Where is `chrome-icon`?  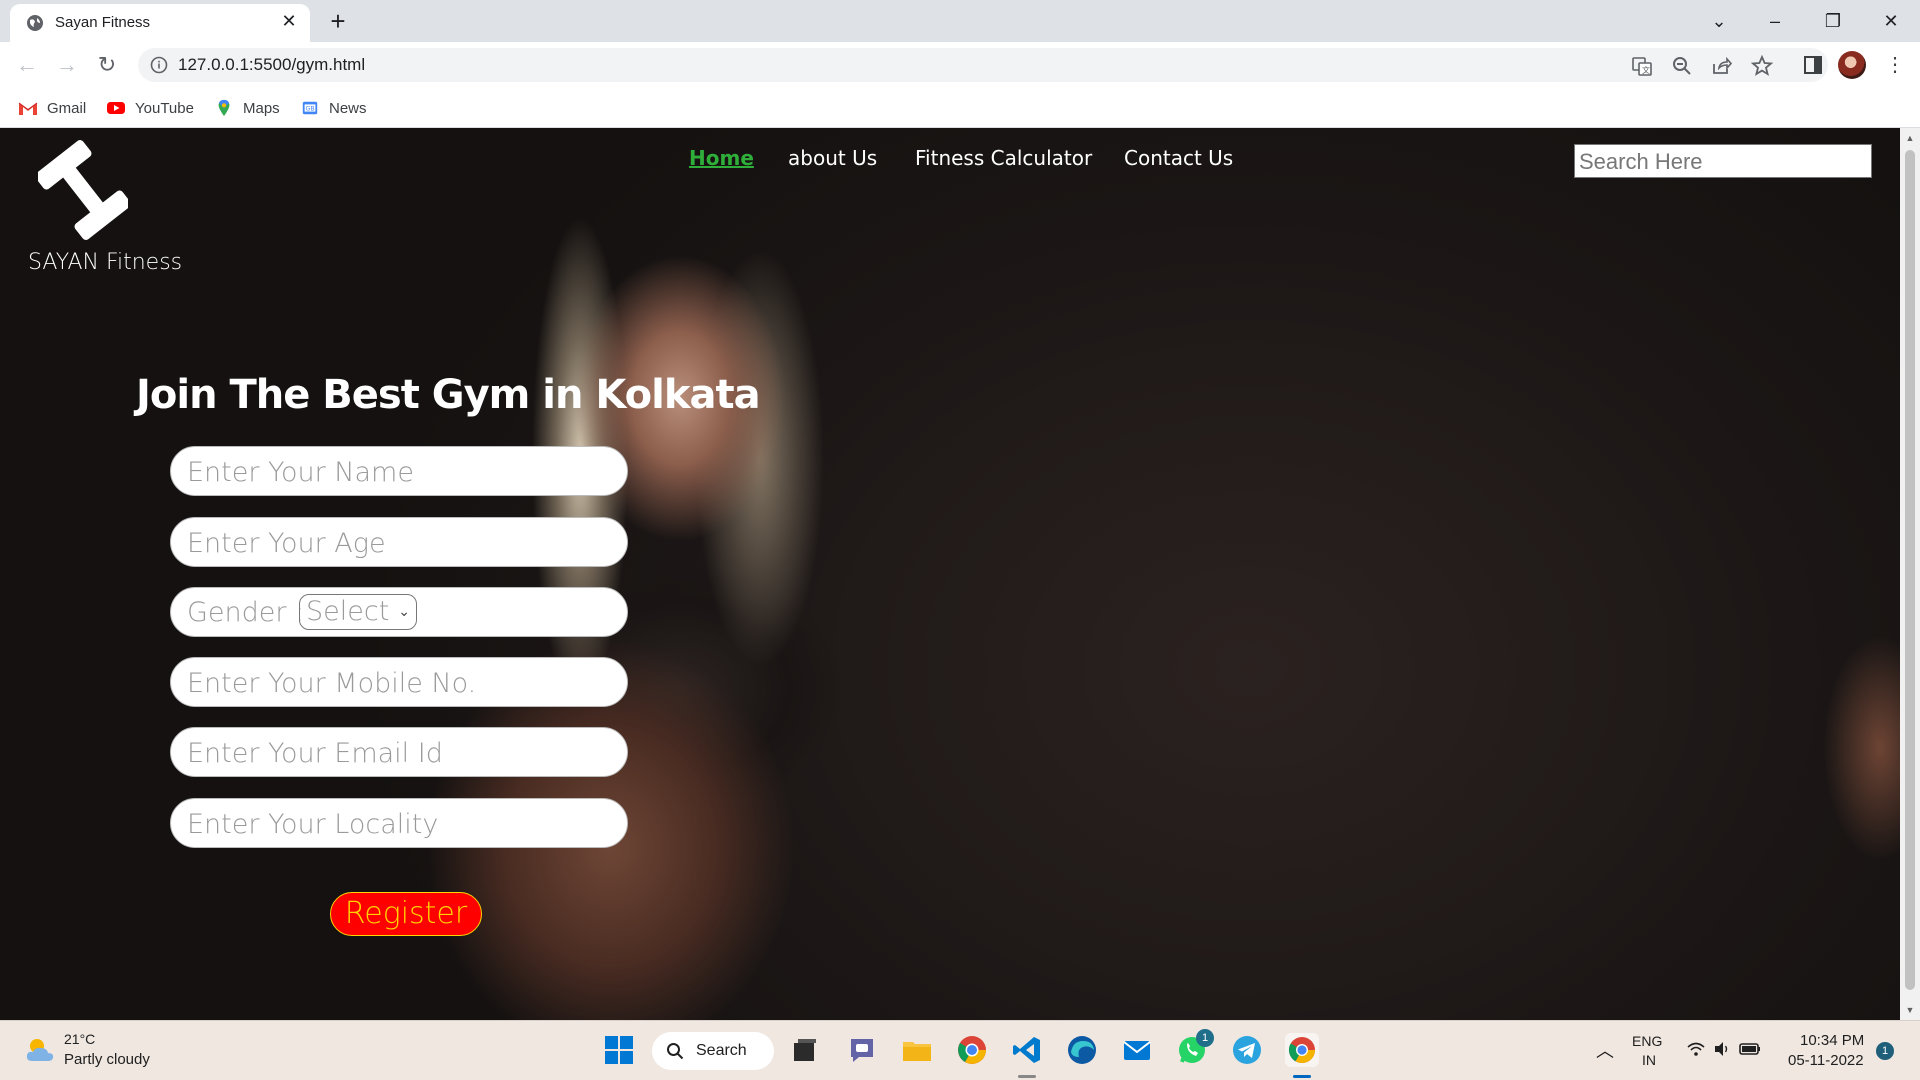
chrome-icon is located at coordinates (972, 1050).